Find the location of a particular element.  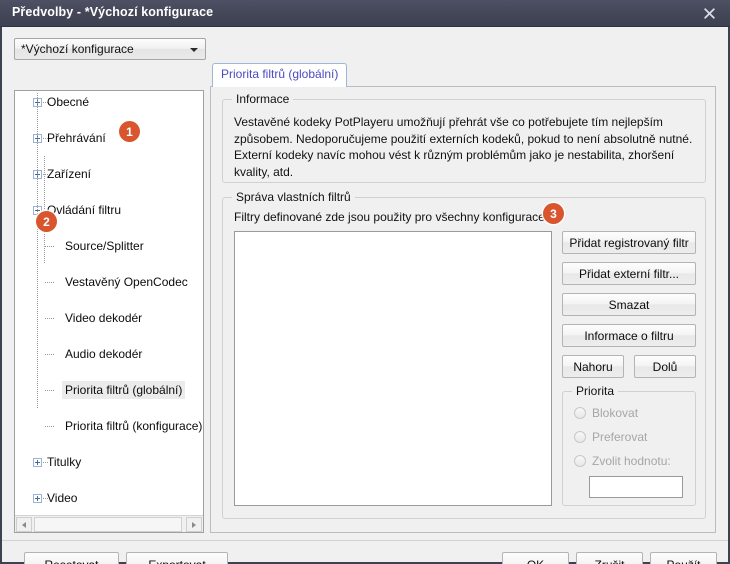

priority-option-prefer: Preferovat is located at coordinates (610, 437).